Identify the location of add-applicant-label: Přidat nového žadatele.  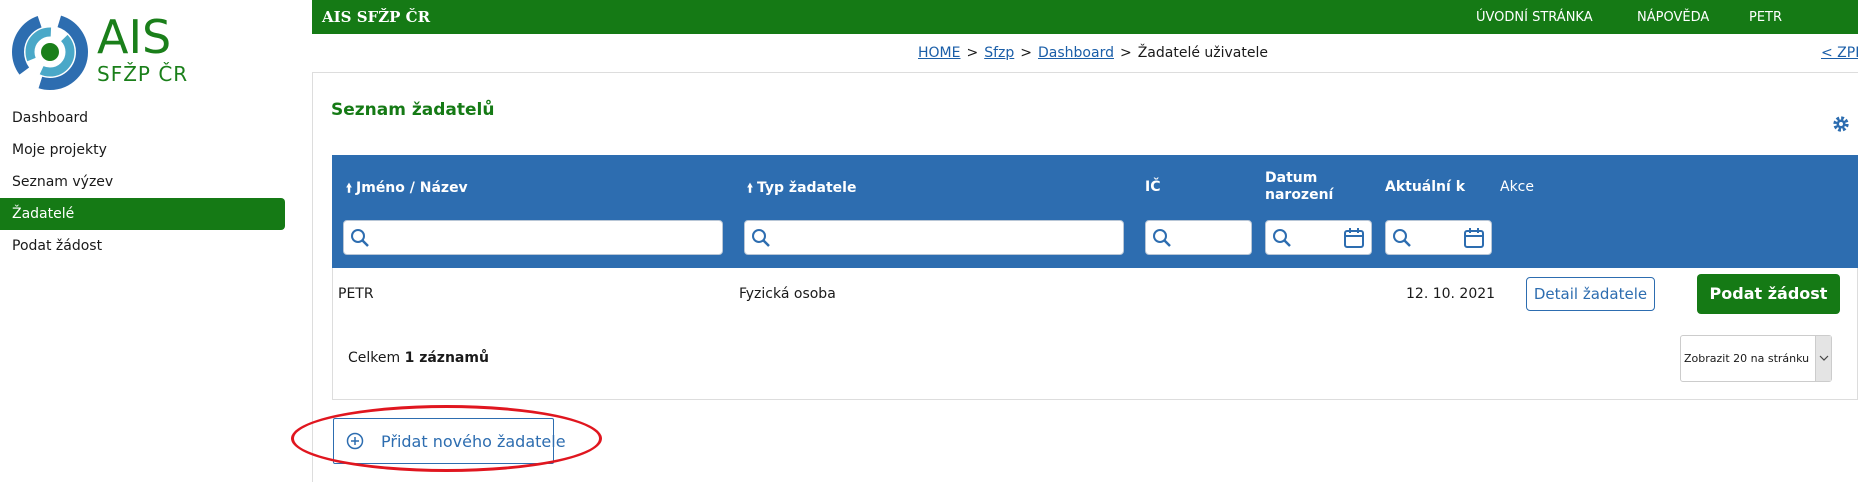
(473, 441).